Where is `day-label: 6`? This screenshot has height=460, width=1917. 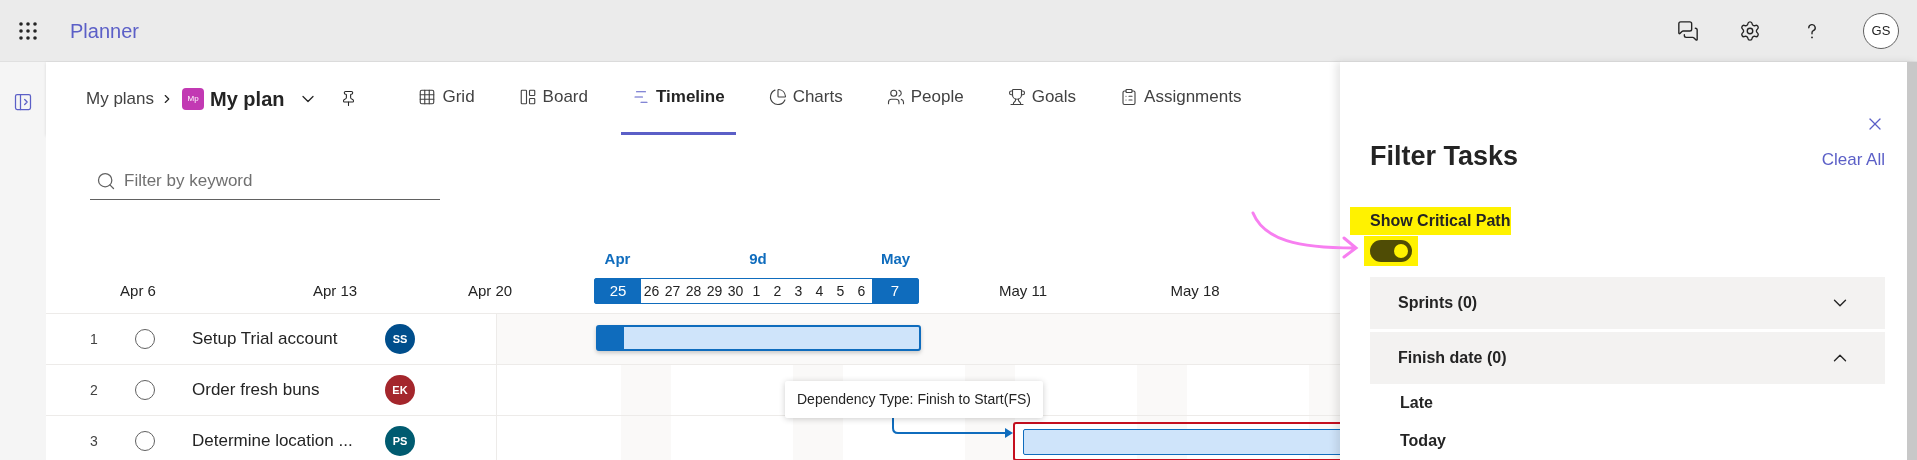
day-label: 6 is located at coordinates (861, 291).